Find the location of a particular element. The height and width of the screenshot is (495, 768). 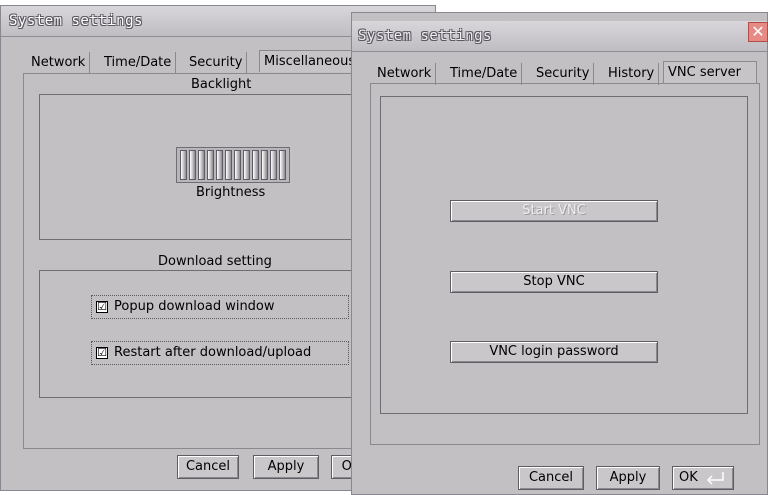

backlight-heading: Backlight is located at coordinates (221, 84).